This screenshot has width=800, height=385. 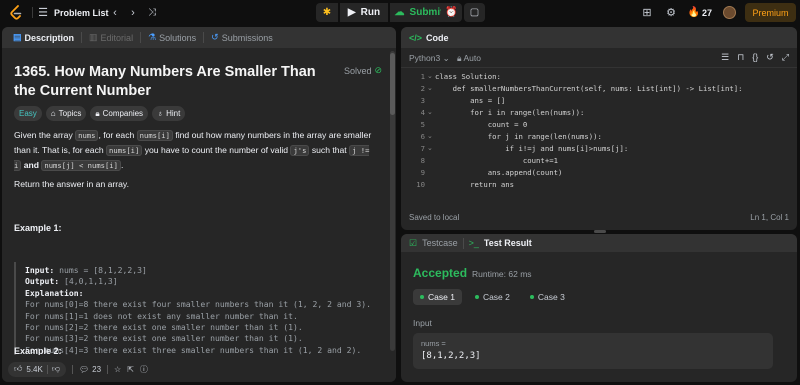 I want to click on alarm-icon: ⏰, so click(x=451, y=12).